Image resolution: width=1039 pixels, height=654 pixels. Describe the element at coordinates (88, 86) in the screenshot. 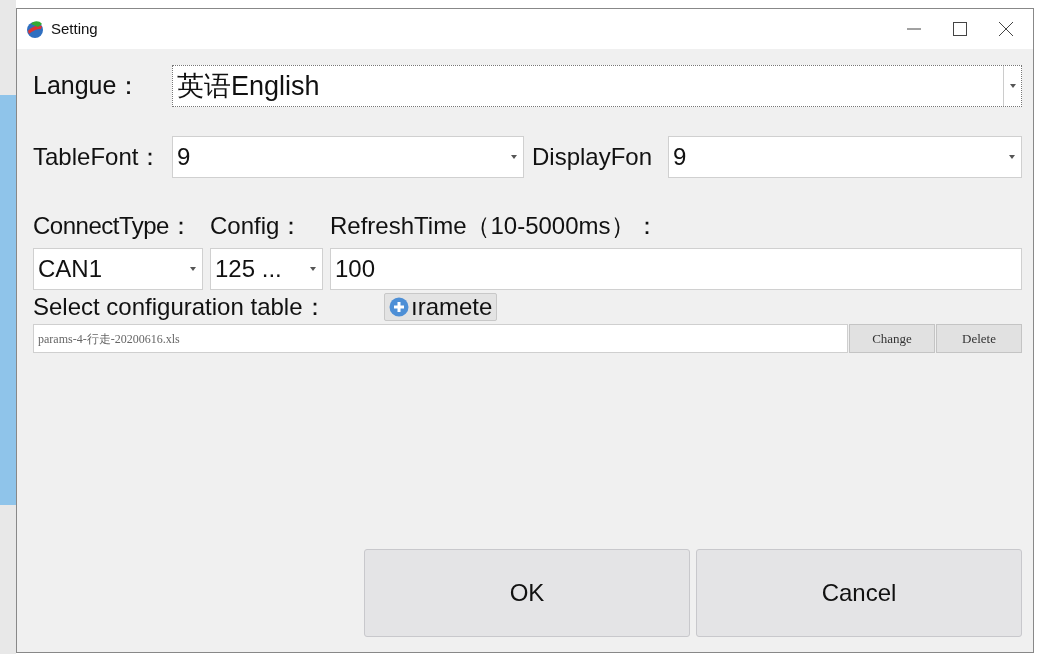

I see `language-label: Langue：` at that location.